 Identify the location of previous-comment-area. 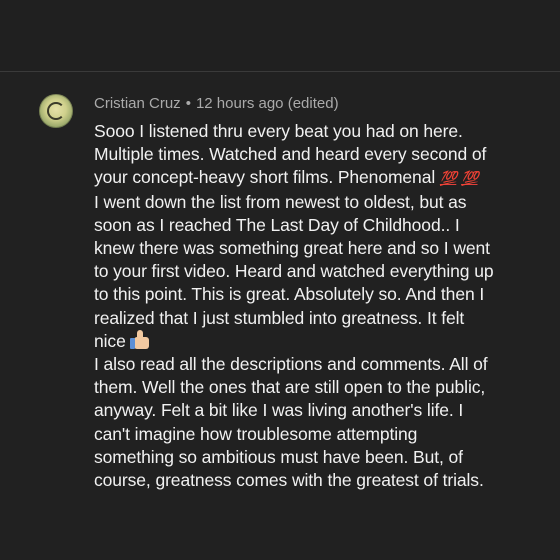
(280, 35).